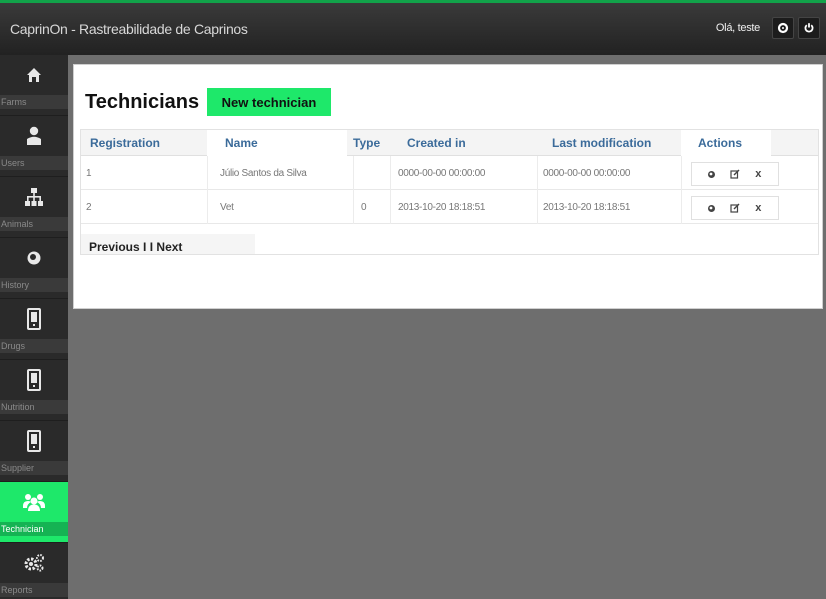  Describe the element at coordinates (34, 75) in the screenshot. I see `home-icon` at that location.